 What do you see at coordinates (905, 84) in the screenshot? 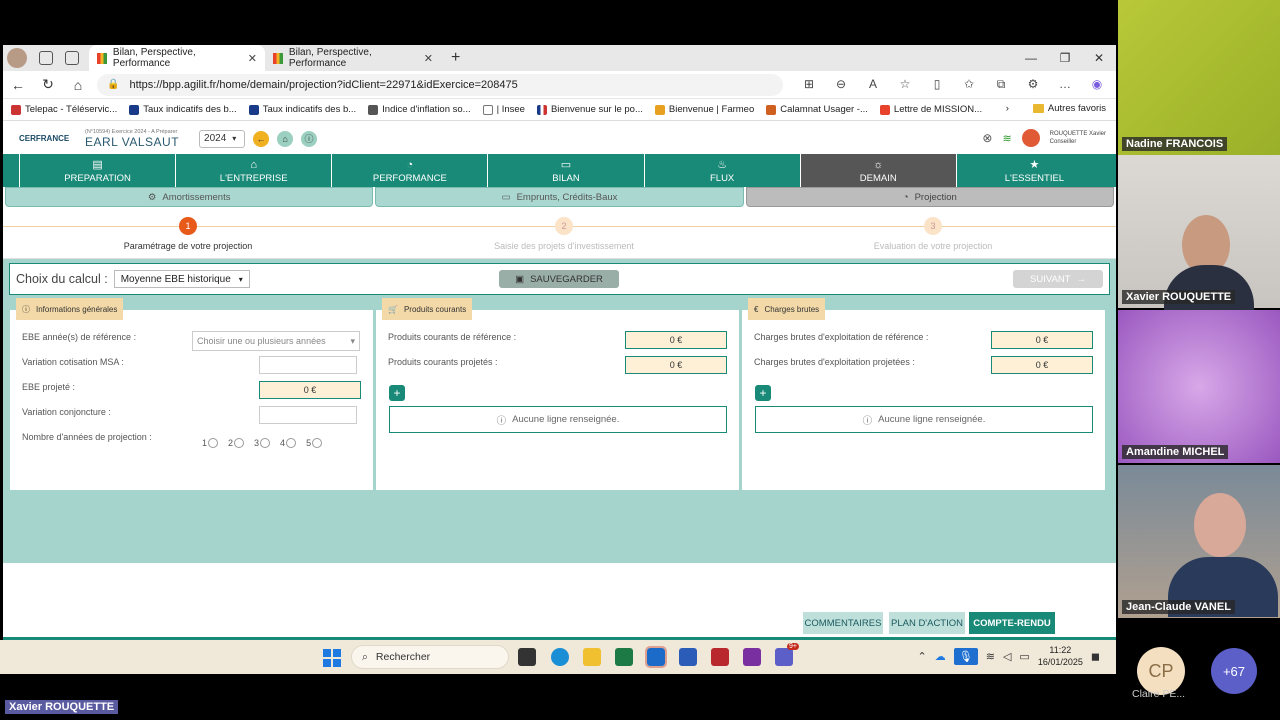
I see `favorite-star-icon: ☆` at bounding box center [905, 84].